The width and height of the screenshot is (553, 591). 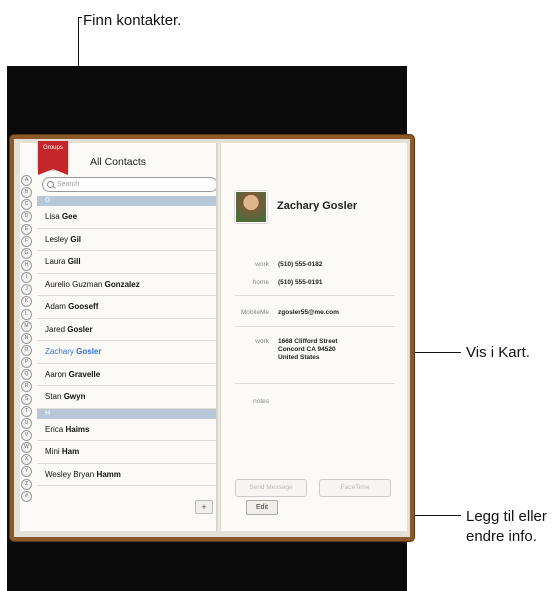 I want to click on index-letter: P, so click(x=26, y=363).